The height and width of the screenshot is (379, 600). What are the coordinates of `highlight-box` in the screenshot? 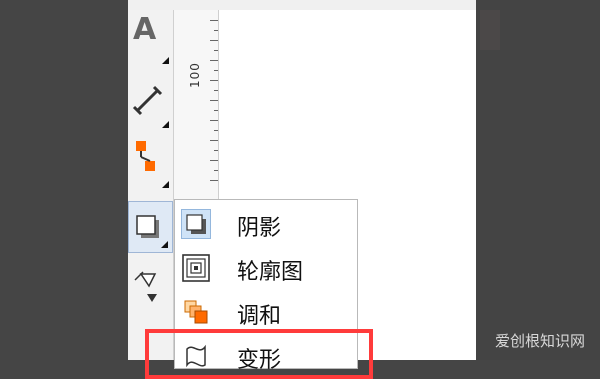 It's located at (259, 354).